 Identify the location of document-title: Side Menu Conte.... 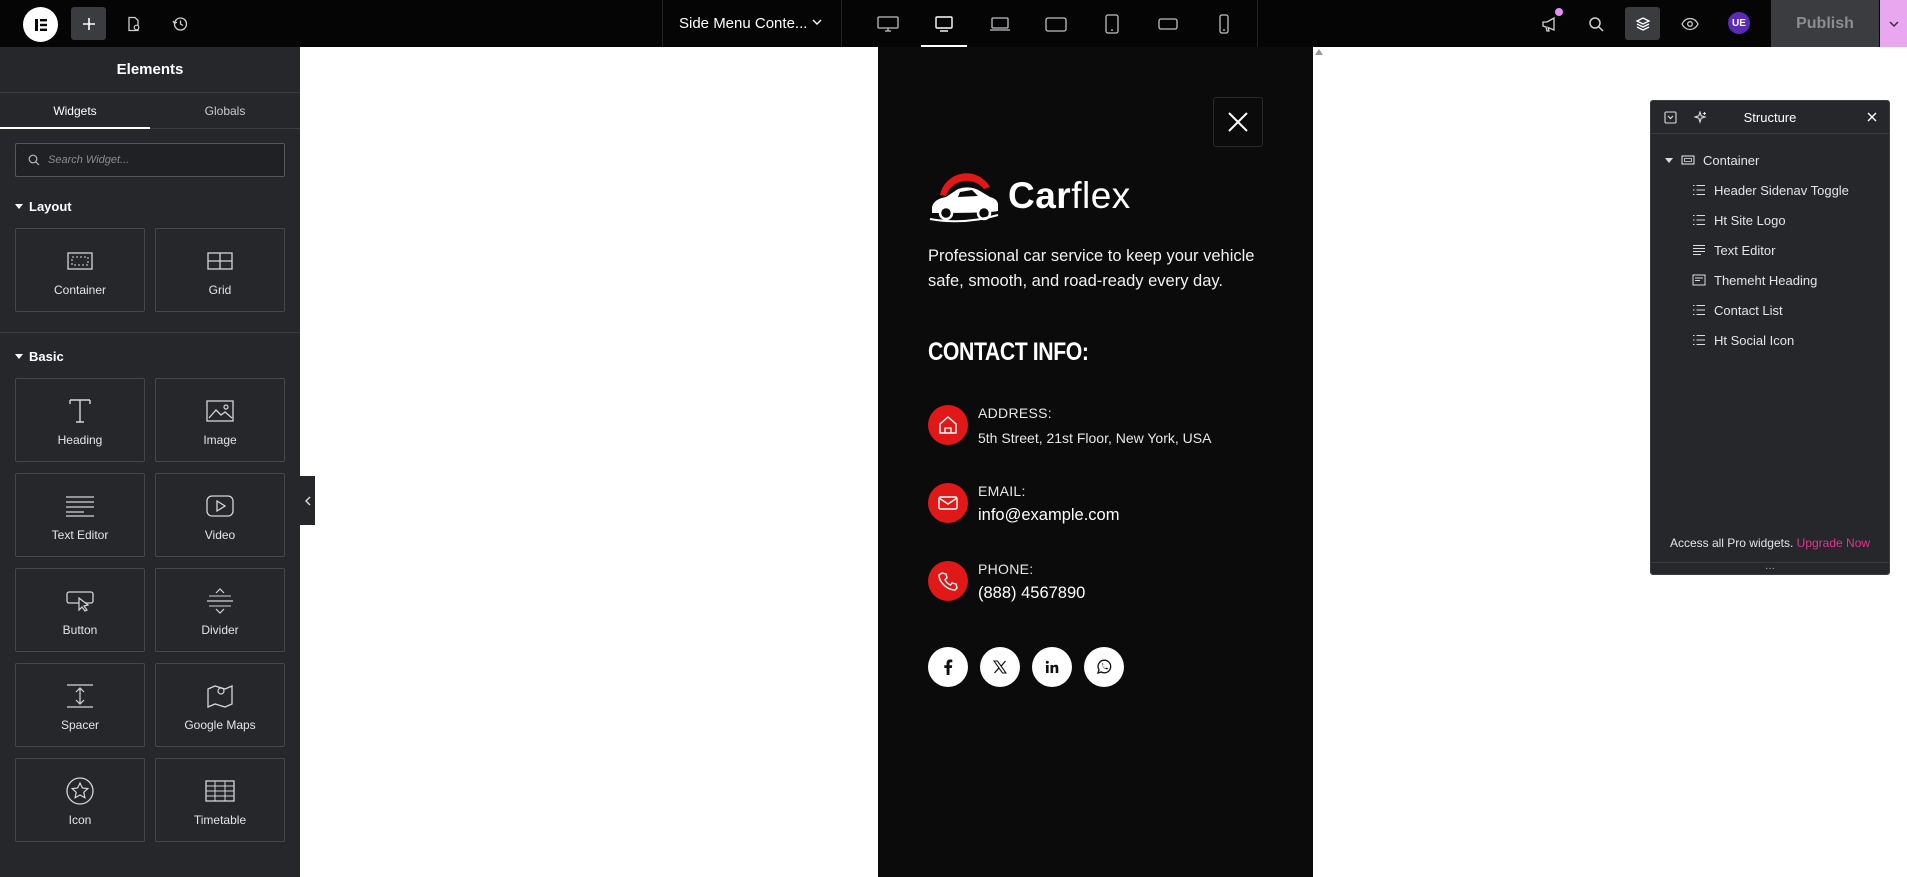
(743, 23).